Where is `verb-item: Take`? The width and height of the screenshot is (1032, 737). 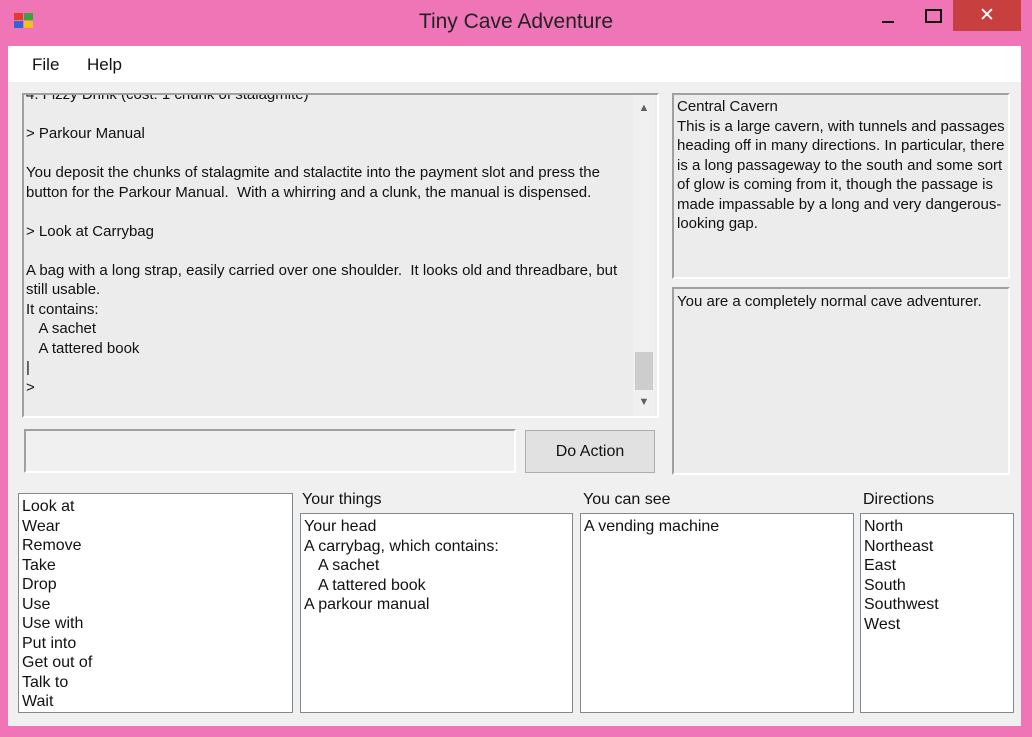
verb-item: Take is located at coordinates (155, 566).